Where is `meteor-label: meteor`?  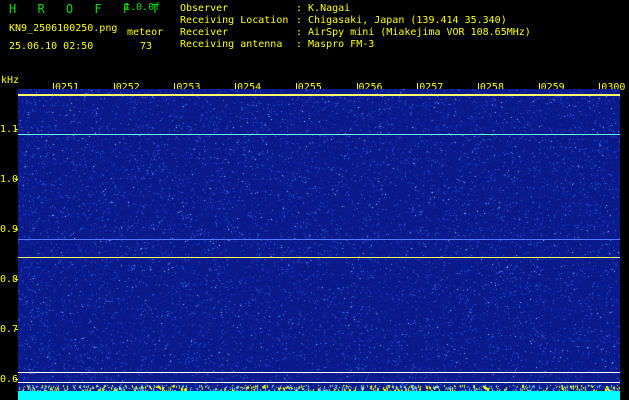
meteor-label: meteor is located at coordinates (145, 32).